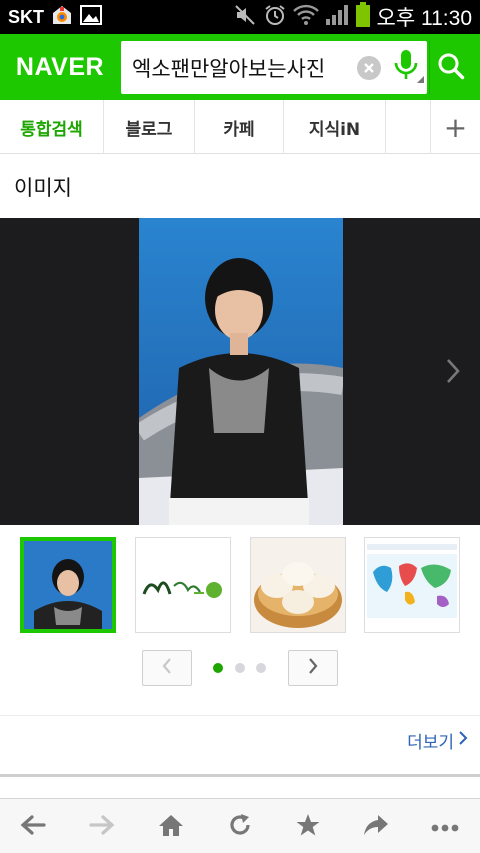 The image size is (480, 853). What do you see at coordinates (305, 17) in the screenshot?
I see `wifi-icon` at bounding box center [305, 17].